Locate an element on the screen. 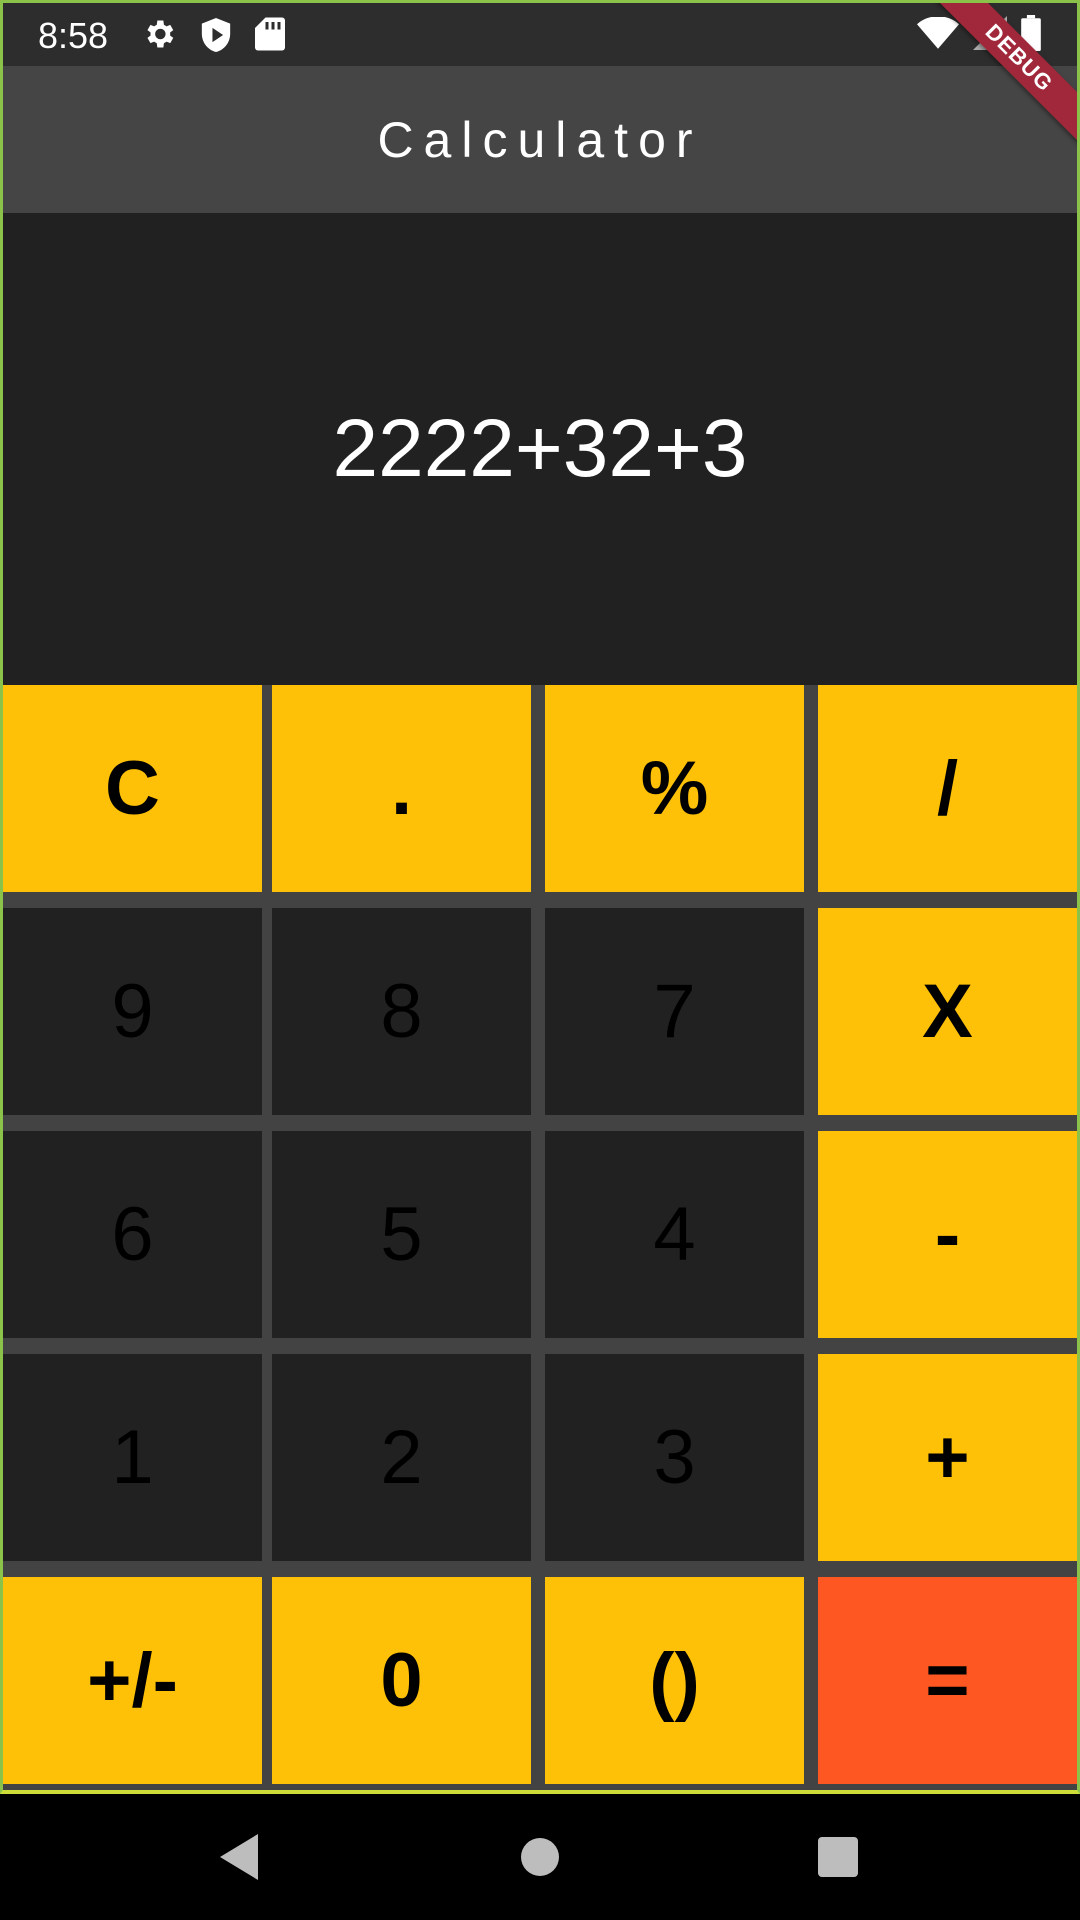  add-button: + is located at coordinates (947, 1457).